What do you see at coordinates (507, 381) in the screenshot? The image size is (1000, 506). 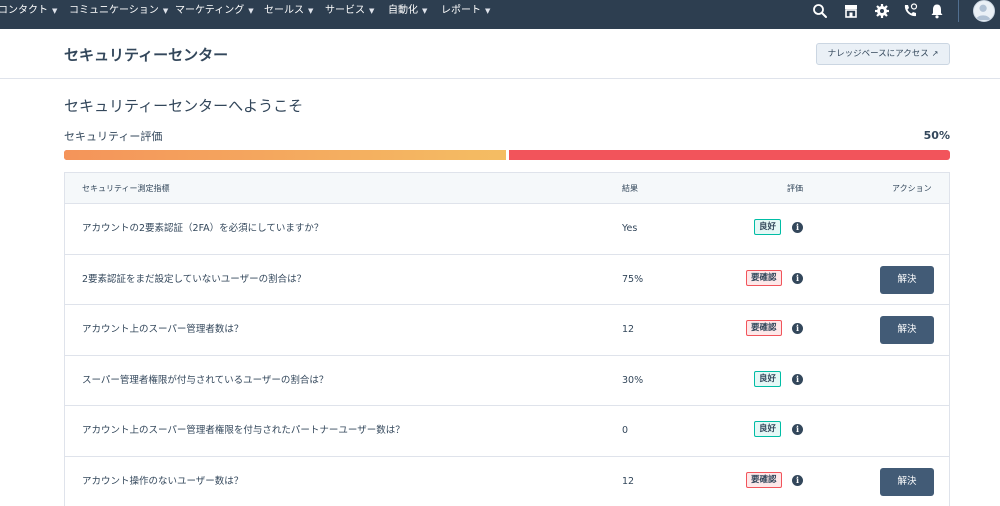 I see `table-row: スーパー管理者権限が付与されているユーザーの割合は？ 30% 良好 i` at bounding box center [507, 381].